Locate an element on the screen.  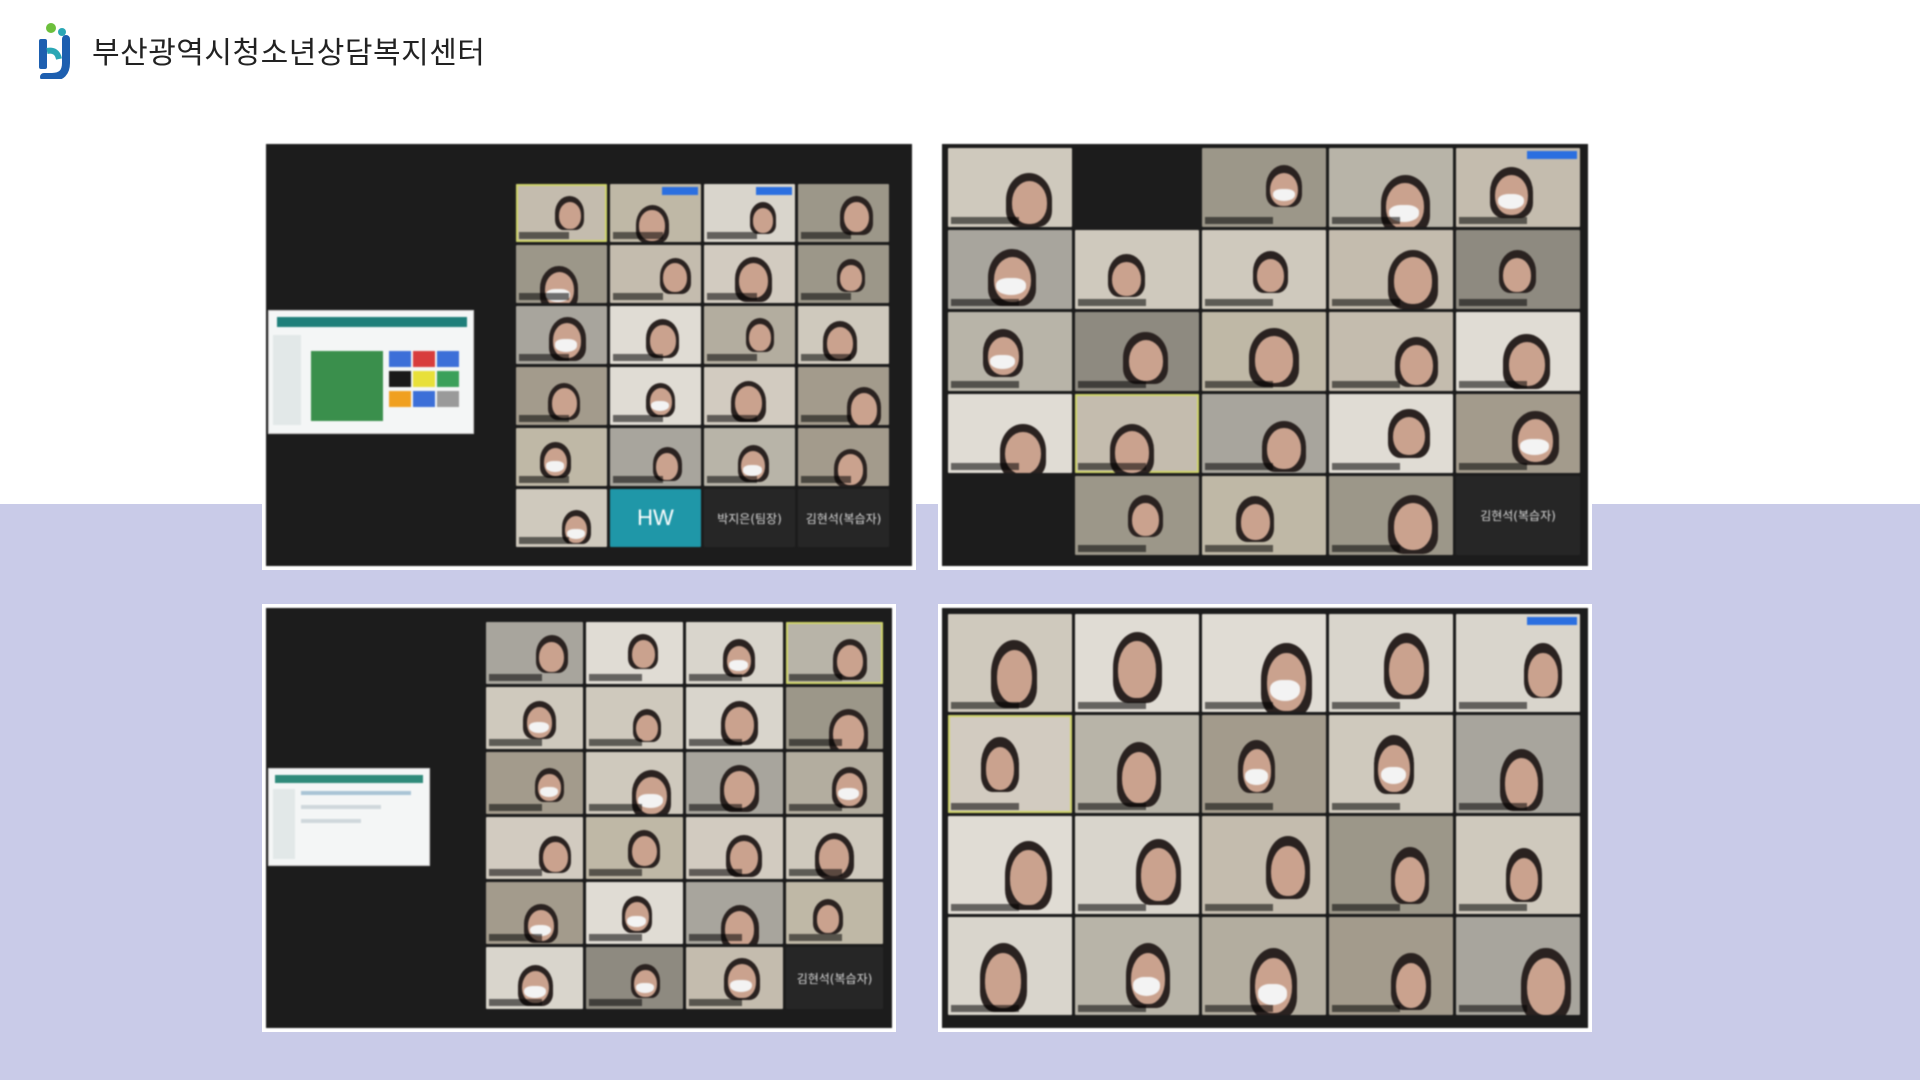
zoom-screenshot-1: HW 박지은(팀장) 김현석(복습자) is located at coordinates (589, 355).